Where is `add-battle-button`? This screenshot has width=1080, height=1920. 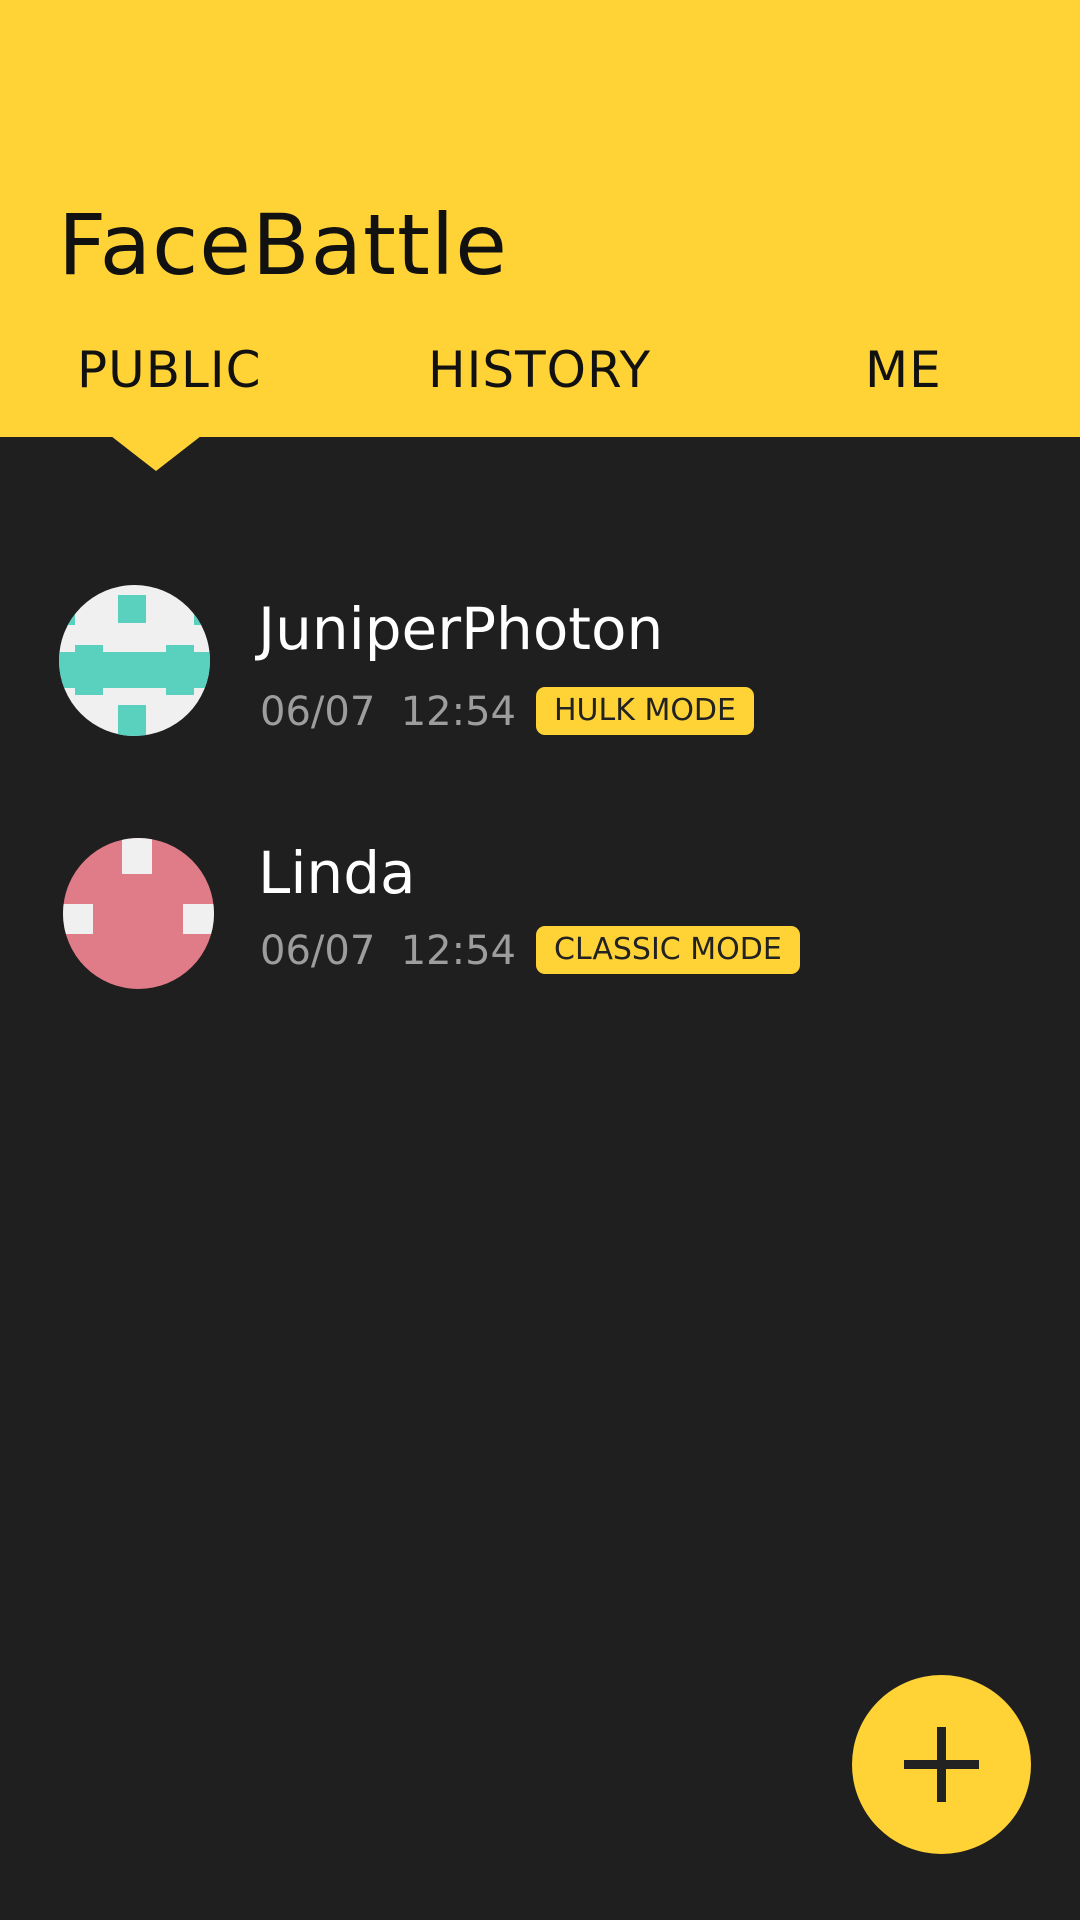
add-battle-button is located at coordinates (941, 1764).